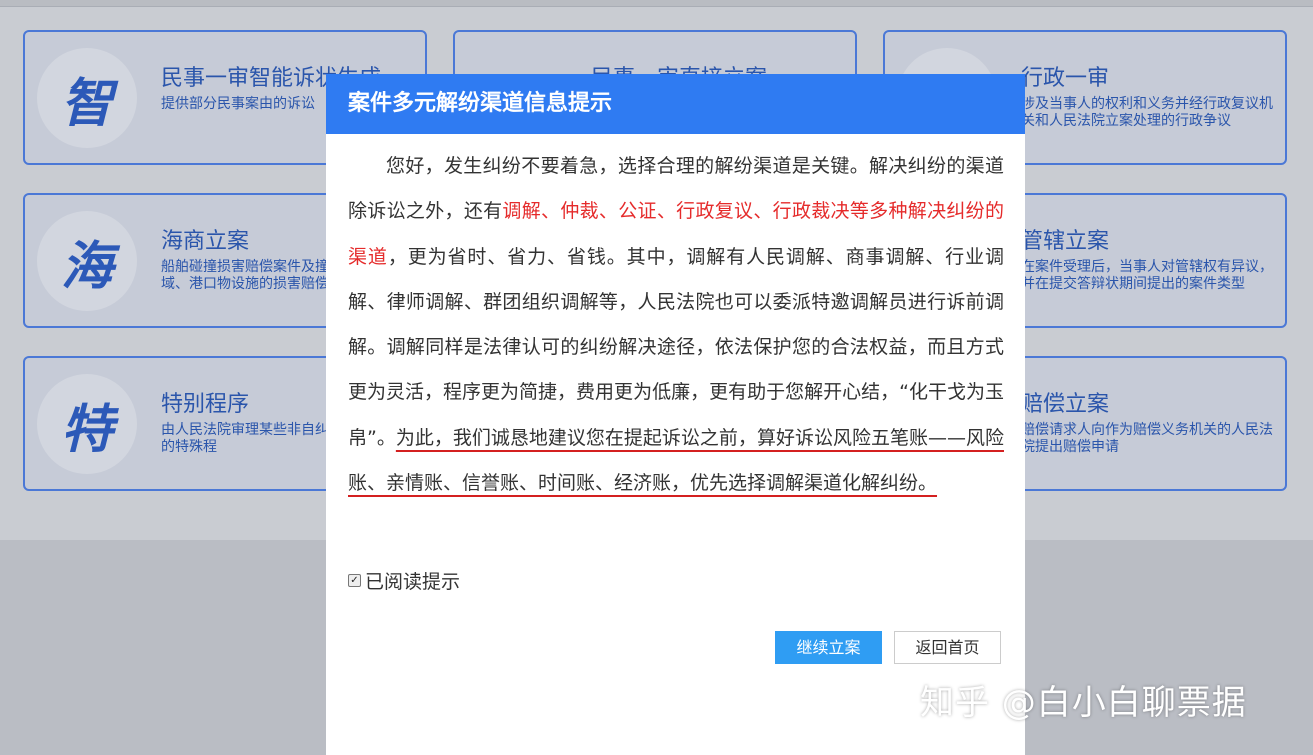 The width and height of the screenshot is (1313, 755). I want to click on read-confirmation: ✓ 已阅读提示, so click(404, 580).